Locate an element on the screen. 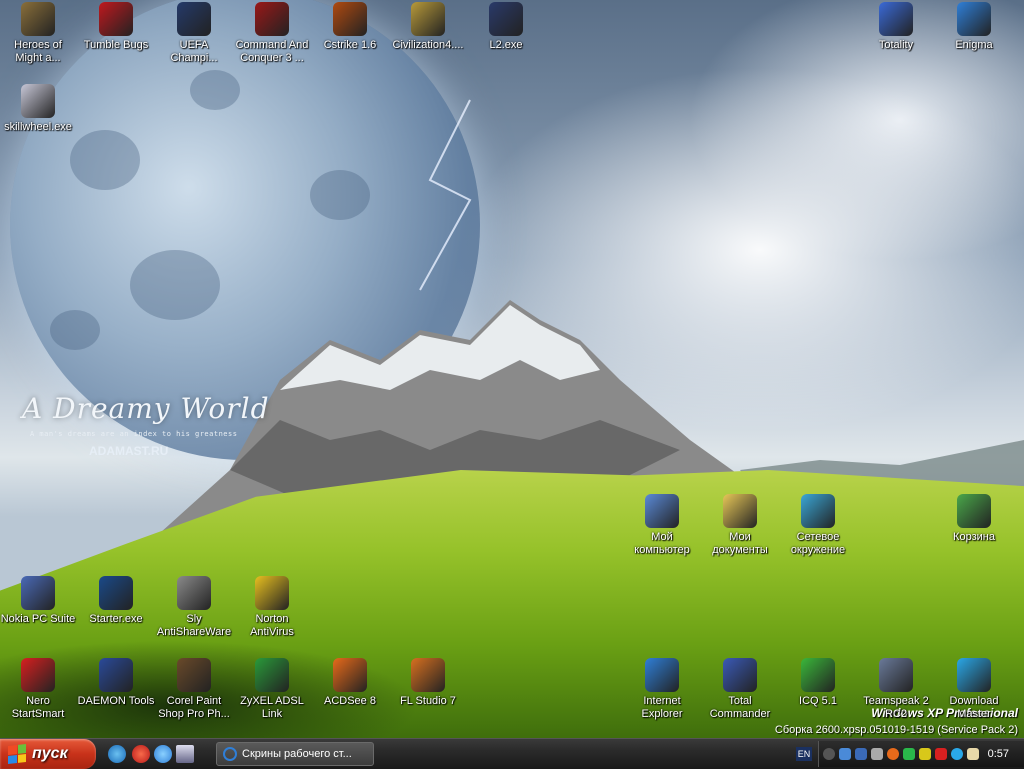 This screenshot has width=1024, height=769. recycle-bin-icon is located at coordinates (974, 511).